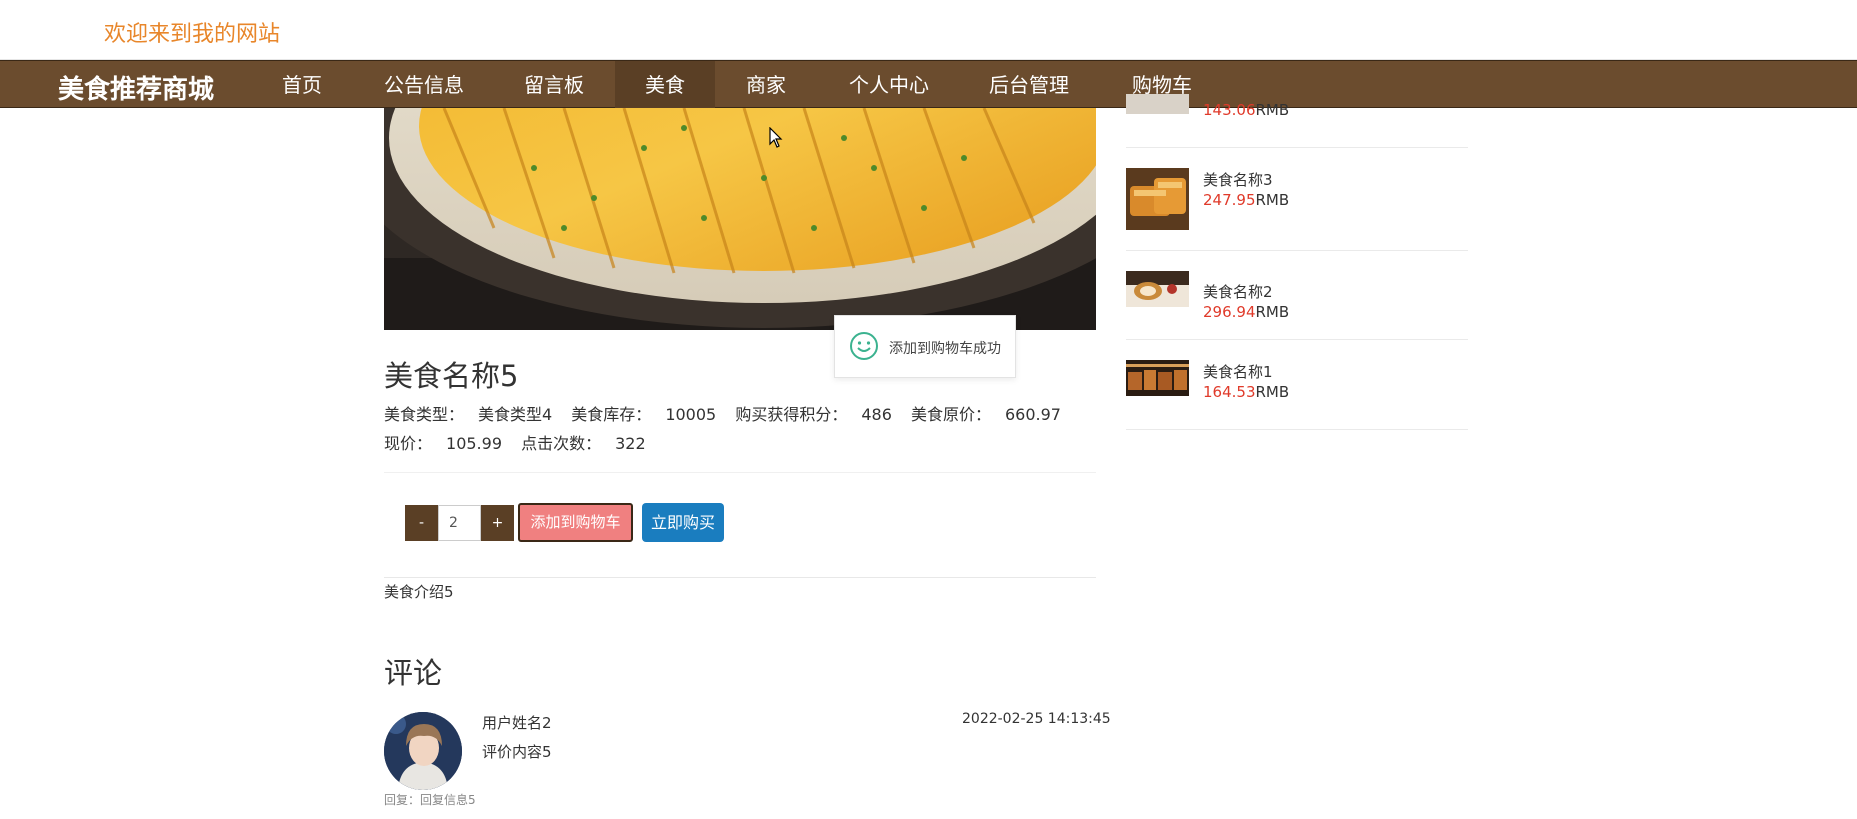 The height and width of the screenshot is (819, 1857). I want to click on list-item: 143.06RMB, so click(1297, 121).